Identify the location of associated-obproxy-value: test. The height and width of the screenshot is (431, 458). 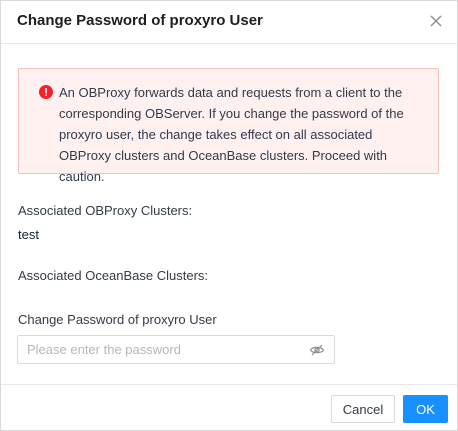
(28, 234).